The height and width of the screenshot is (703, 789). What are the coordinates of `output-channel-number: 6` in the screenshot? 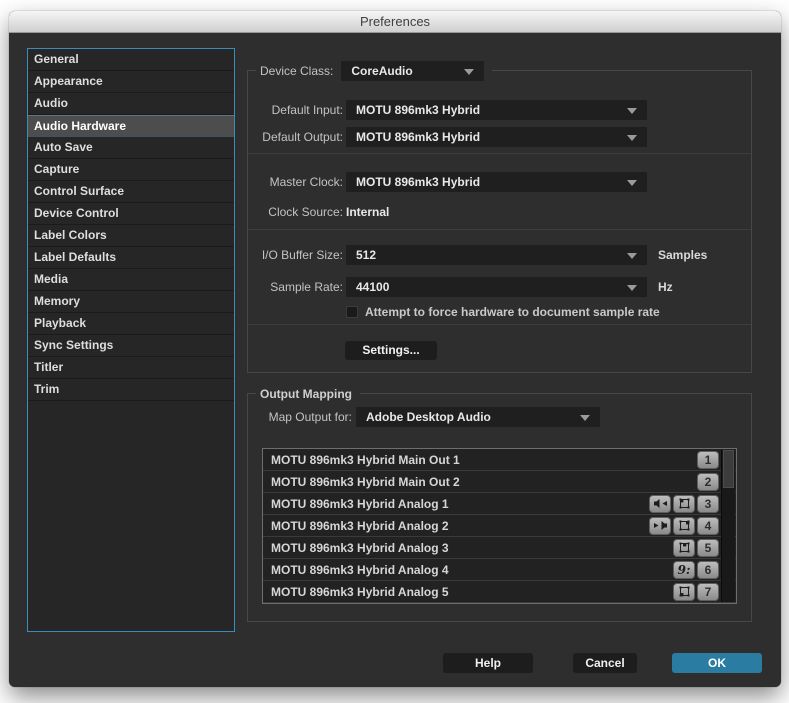 It's located at (708, 569).